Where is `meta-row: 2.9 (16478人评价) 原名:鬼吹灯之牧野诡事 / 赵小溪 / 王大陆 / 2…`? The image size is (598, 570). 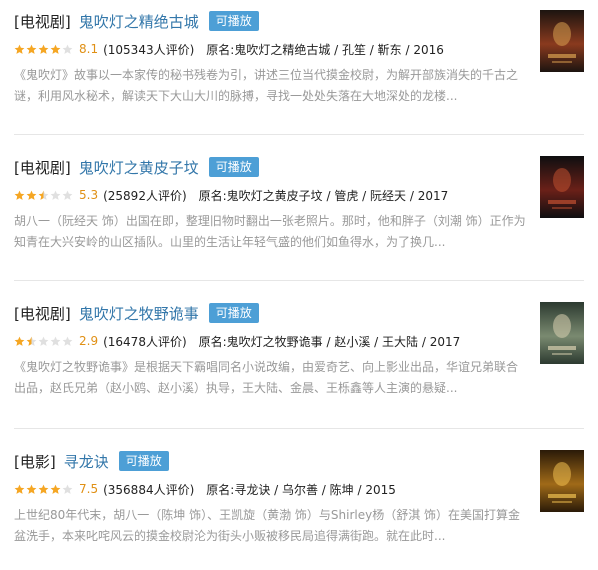 meta-row: 2.9 (16478人评价) 原名:鬼吹灯之牧野诡事 / 赵小溪 / 王大陆 / 2… is located at coordinates (270, 341).